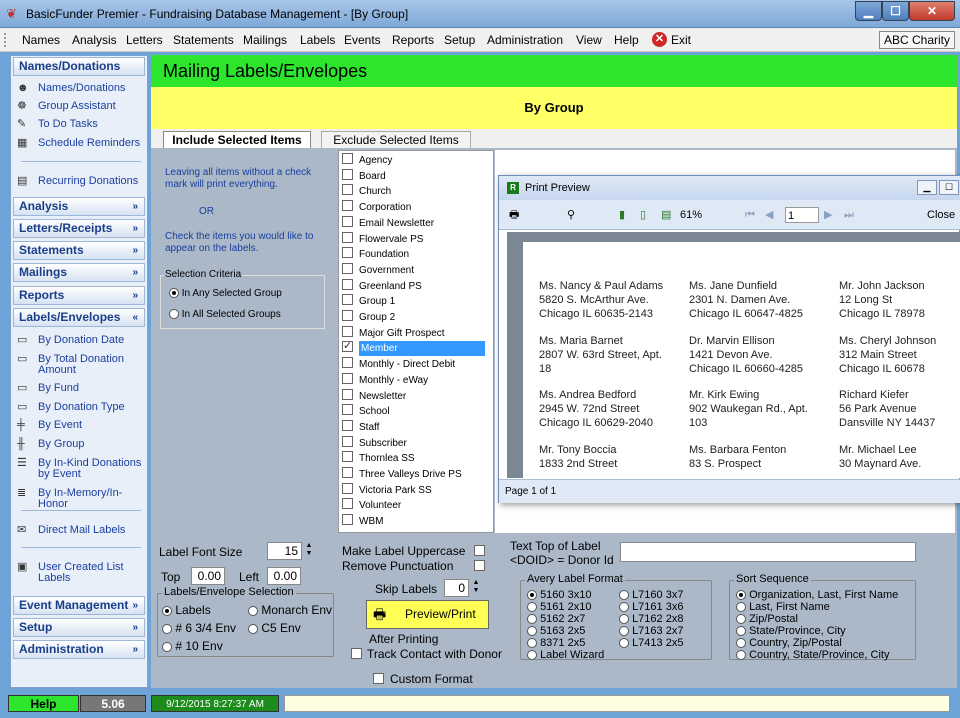  Describe the element at coordinates (427, 614) in the screenshot. I see `preview-print-button: 🖶 Preview/Print` at that location.